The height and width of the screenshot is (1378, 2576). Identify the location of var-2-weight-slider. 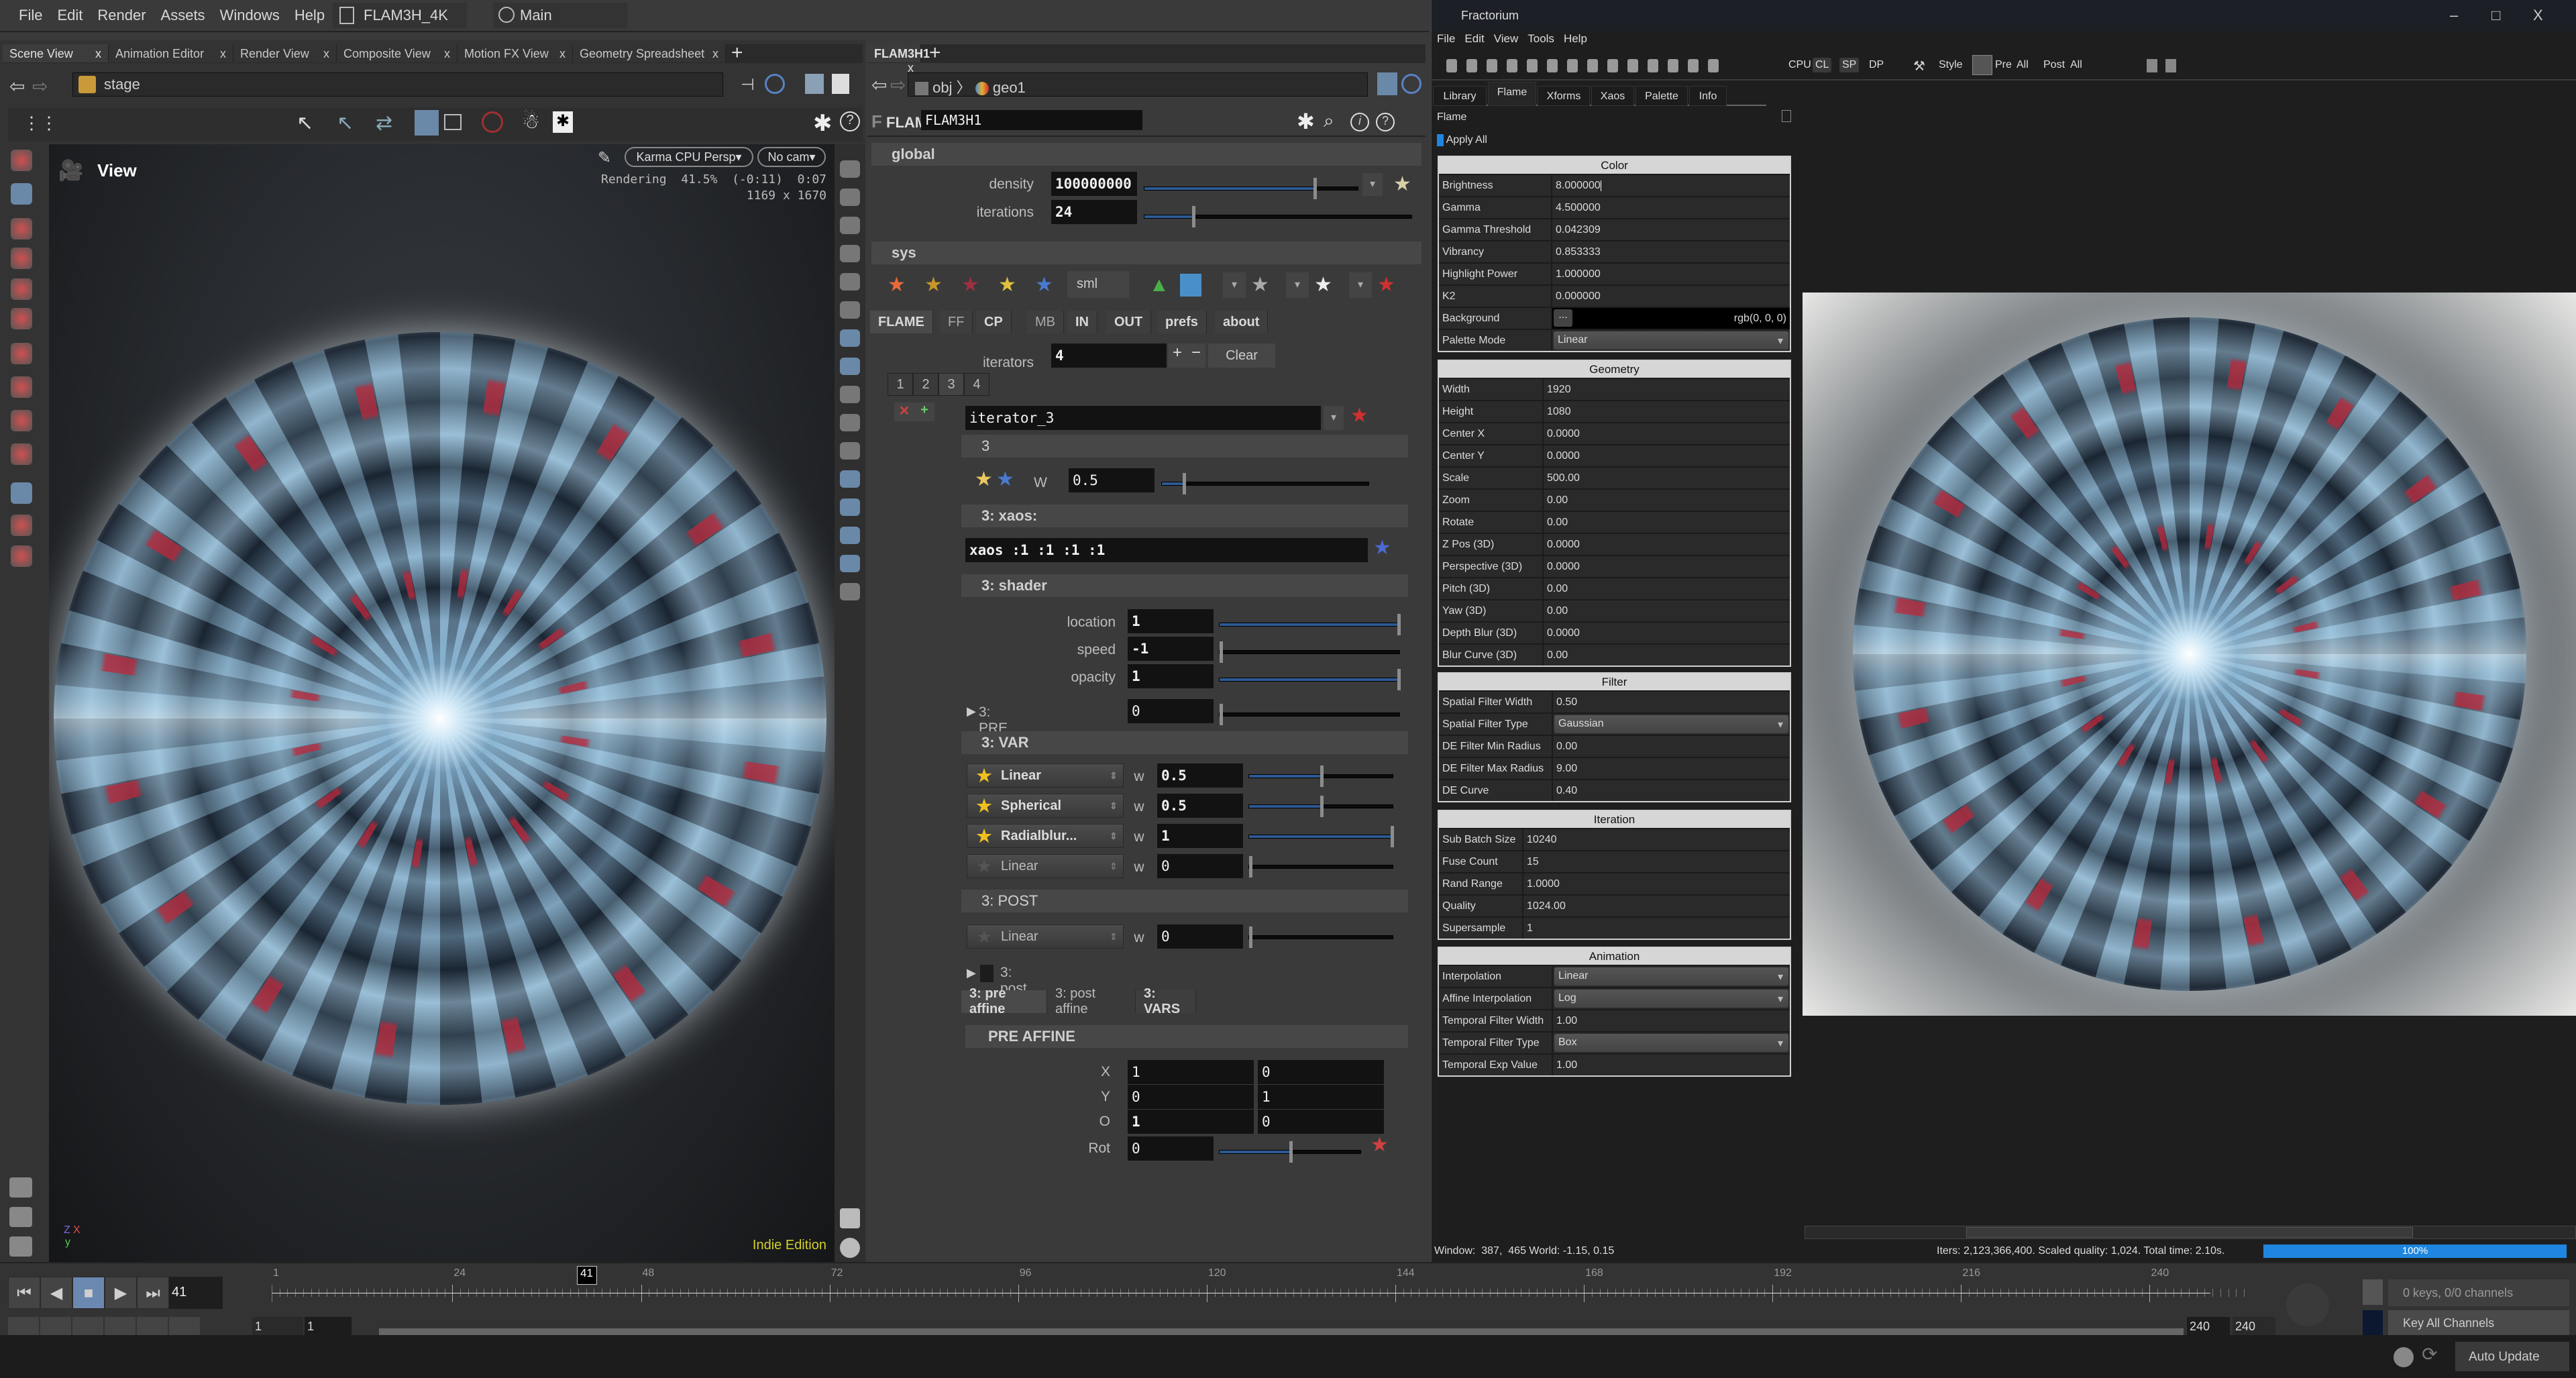
(1320, 806).